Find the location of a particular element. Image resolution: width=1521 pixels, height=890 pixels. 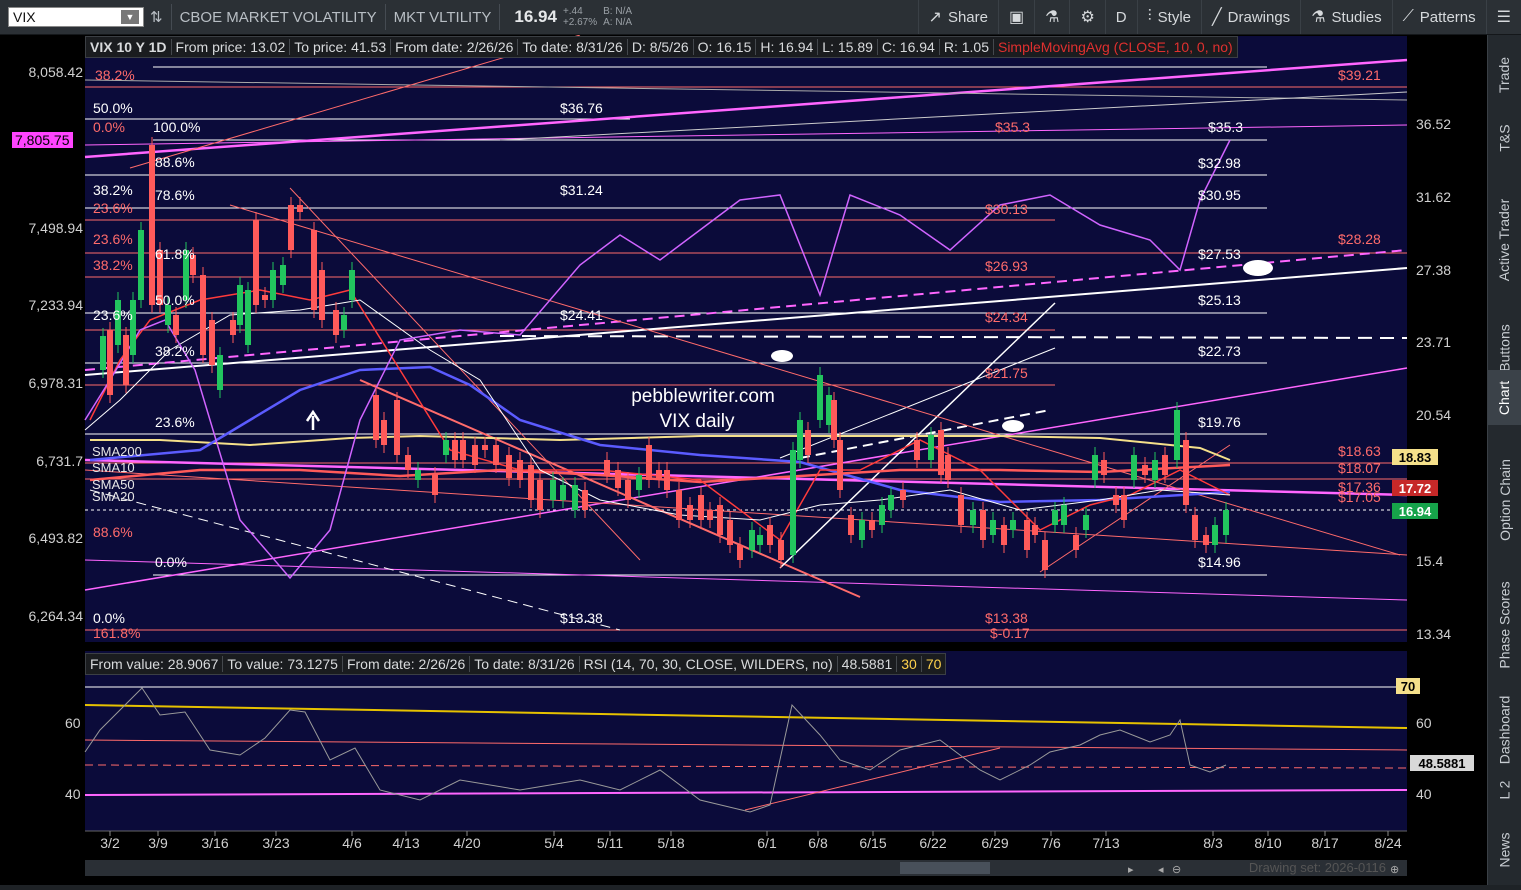

style-button: ⫶ Style is located at coordinates (1168, 17).